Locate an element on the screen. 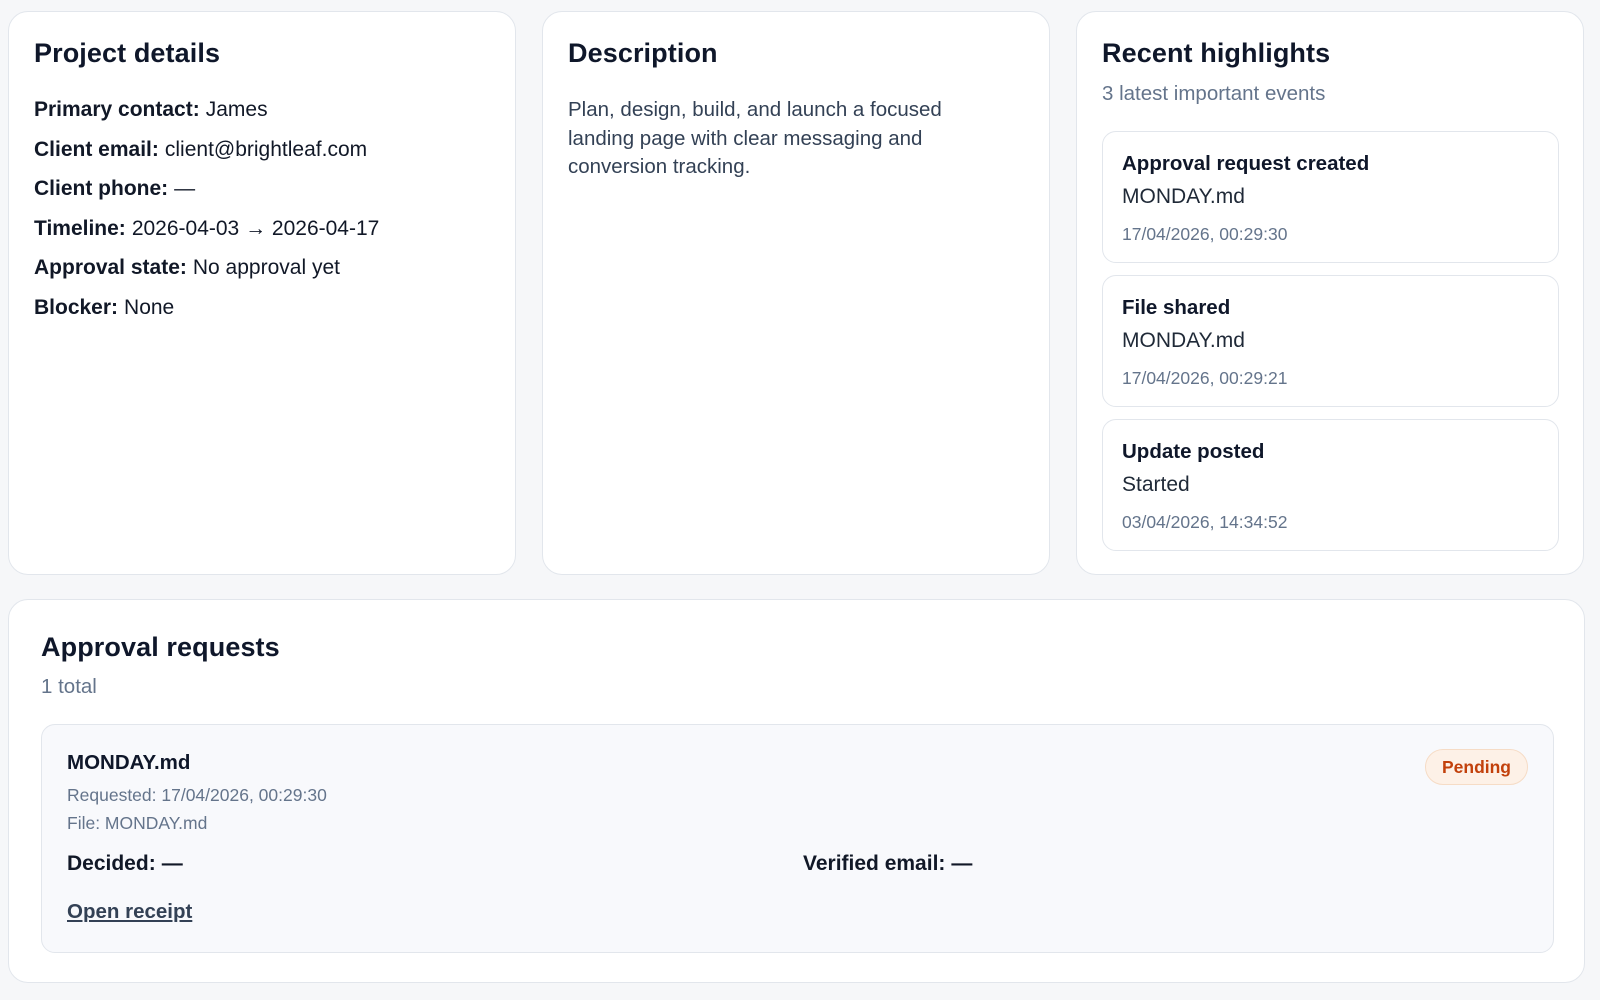 Image resolution: width=1600 pixels, height=1000 pixels. event-title: Update posted is located at coordinates (1193, 451).